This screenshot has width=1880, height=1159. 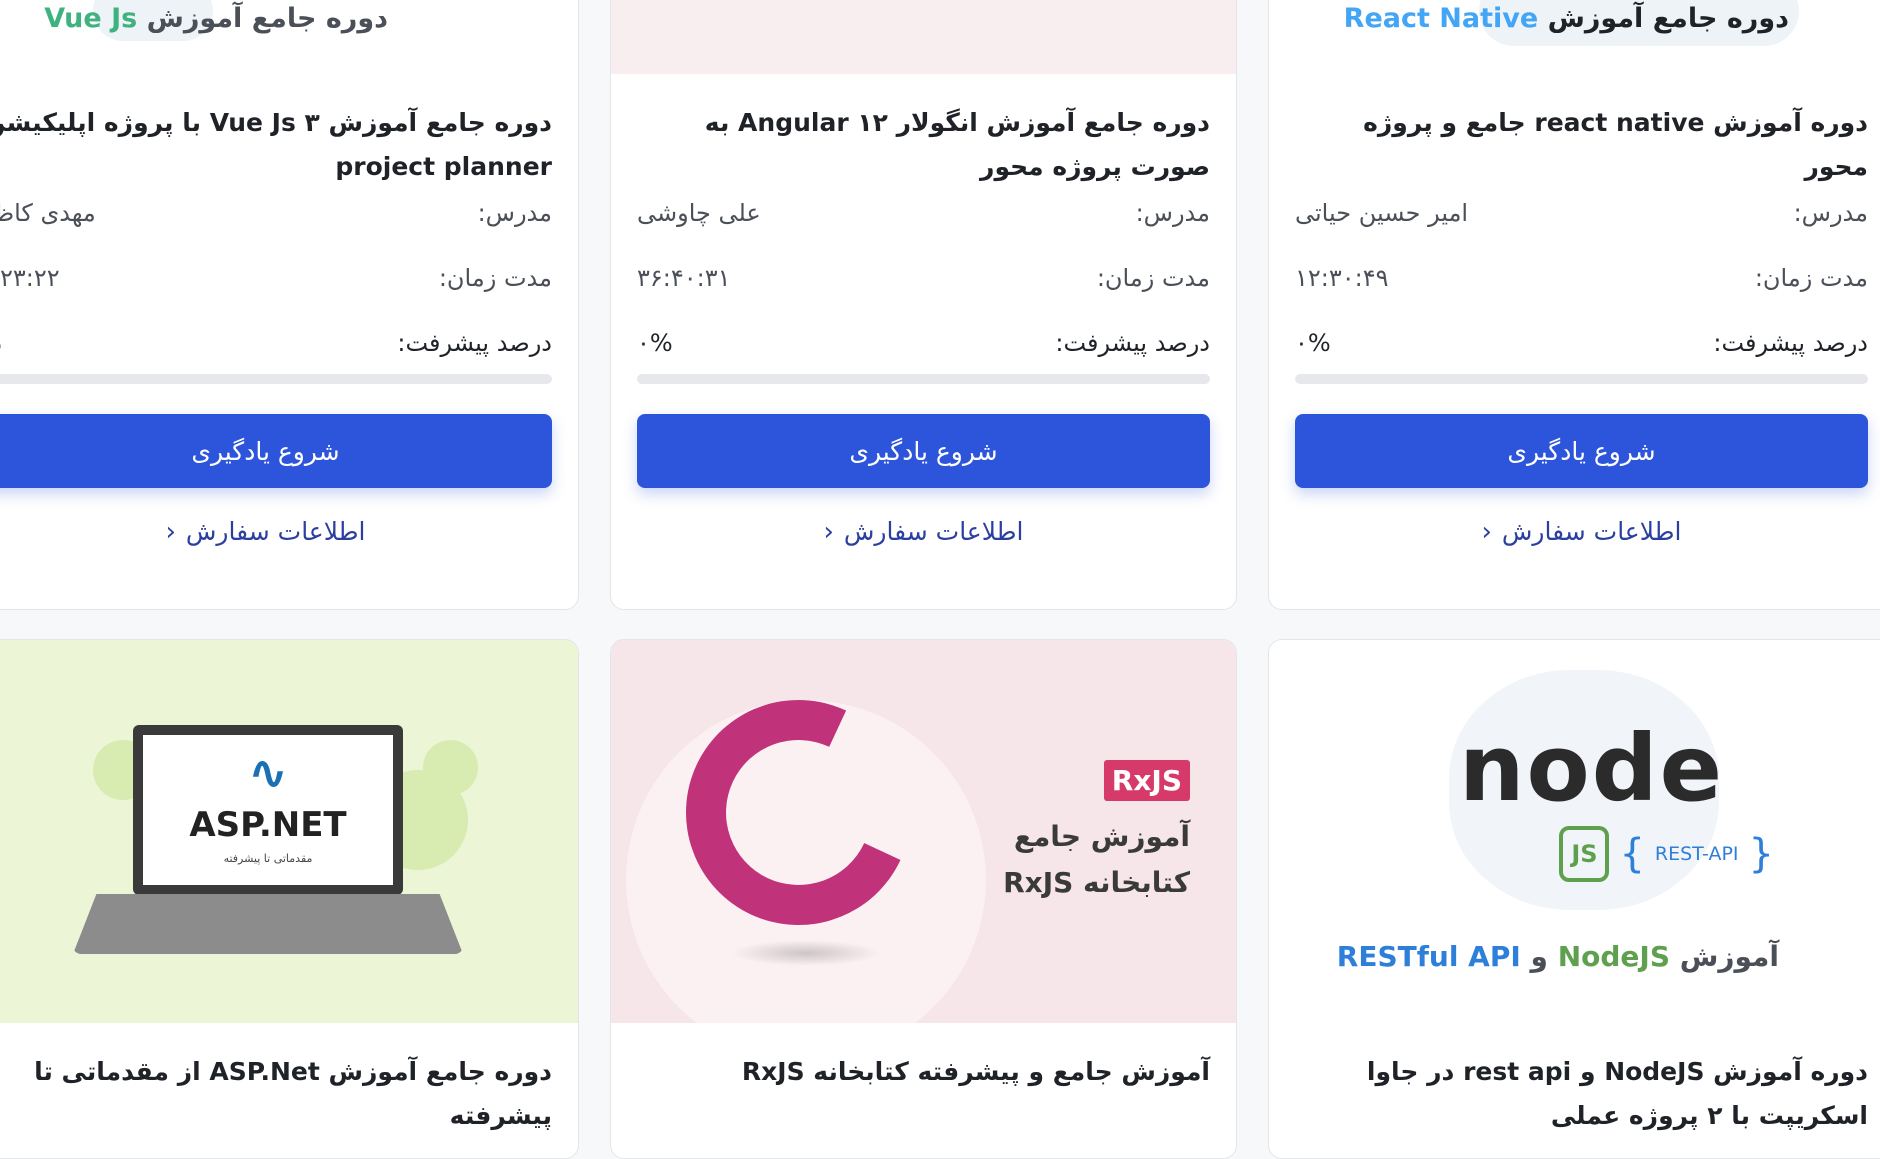 I want to click on laptop-base, so click(x=268, y=924).